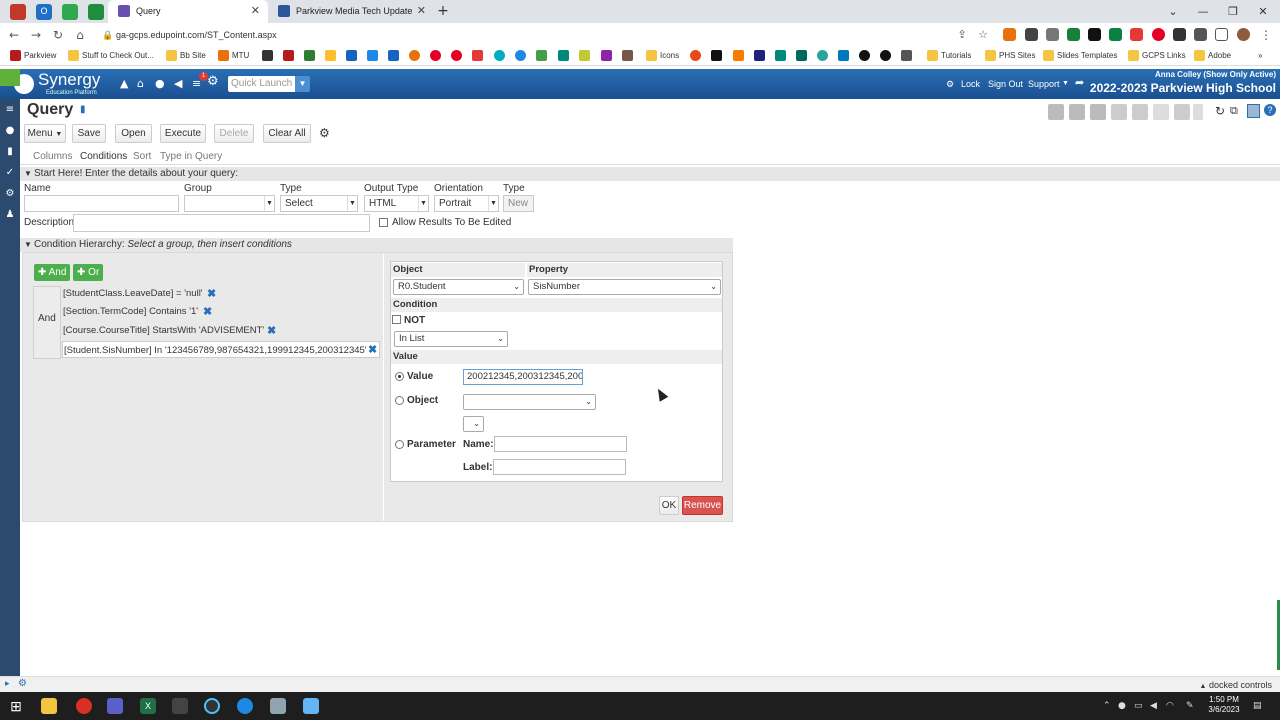  Describe the element at coordinates (16, 706) in the screenshot. I see `windows-start-icon: ⊞` at that location.